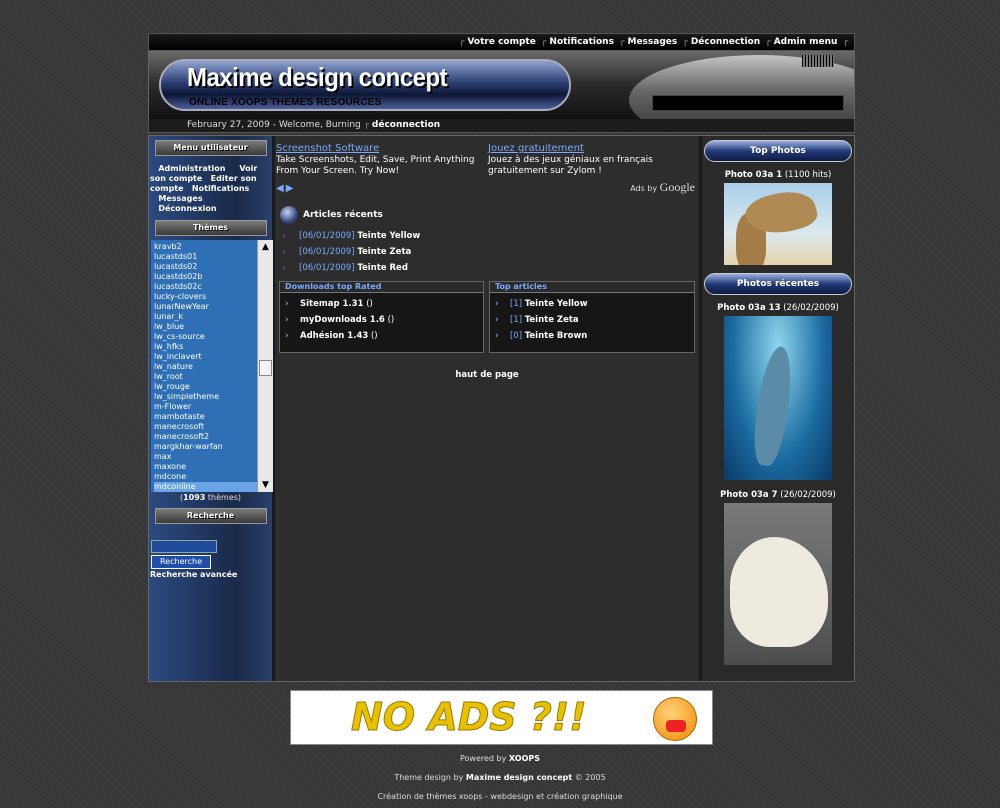 This screenshot has width=1000, height=808. What do you see at coordinates (180, 198) in the screenshot?
I see `menu-messages: Messages` at bounding box center [180, 198].